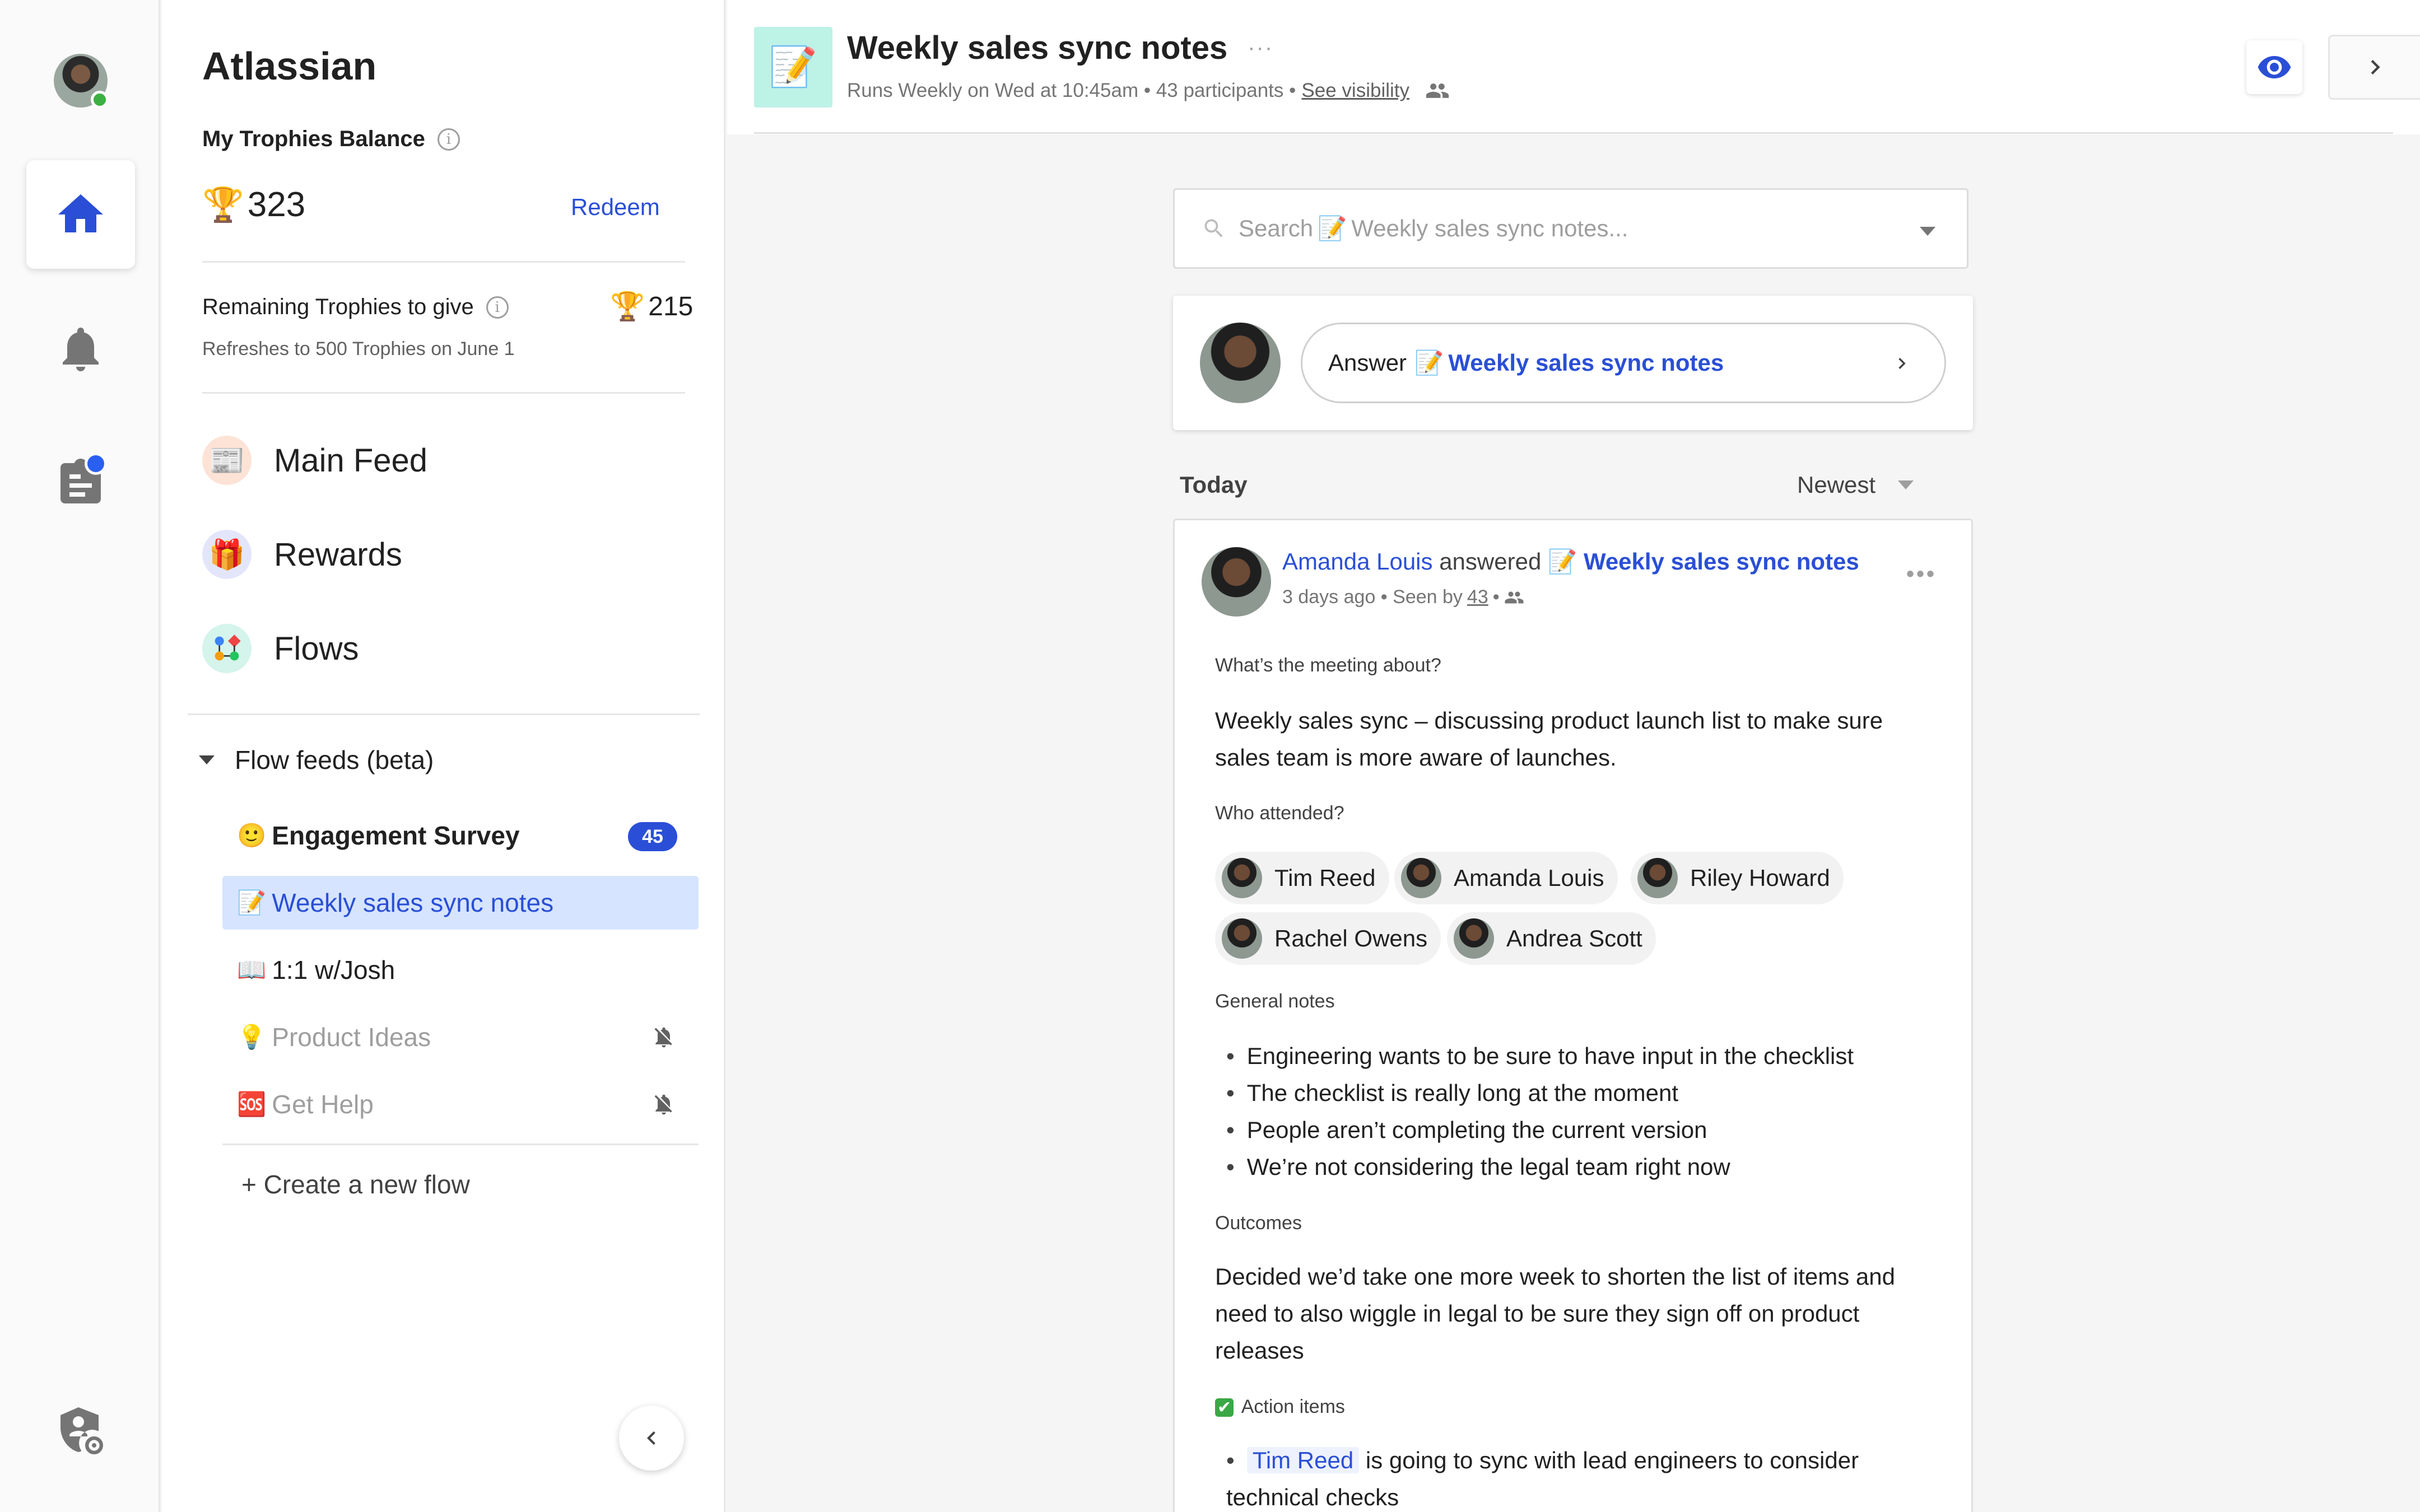  I want to click on redeem-link: Redeem, so click(616, 208).